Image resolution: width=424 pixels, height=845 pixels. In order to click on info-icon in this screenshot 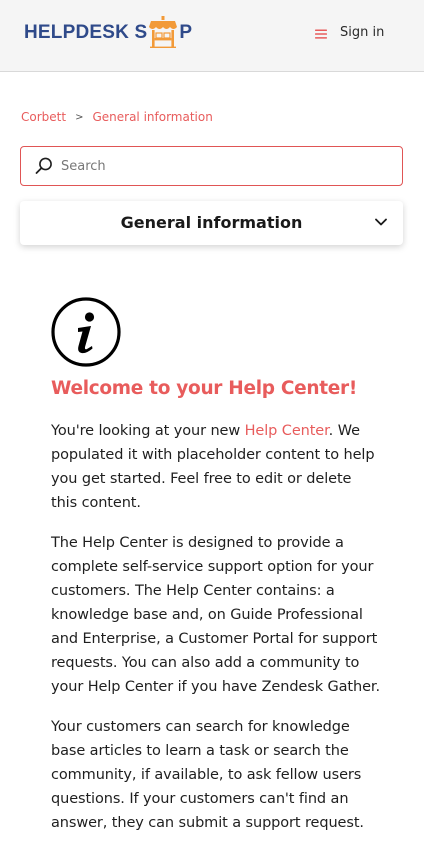, I will do `click(86, 332)`.